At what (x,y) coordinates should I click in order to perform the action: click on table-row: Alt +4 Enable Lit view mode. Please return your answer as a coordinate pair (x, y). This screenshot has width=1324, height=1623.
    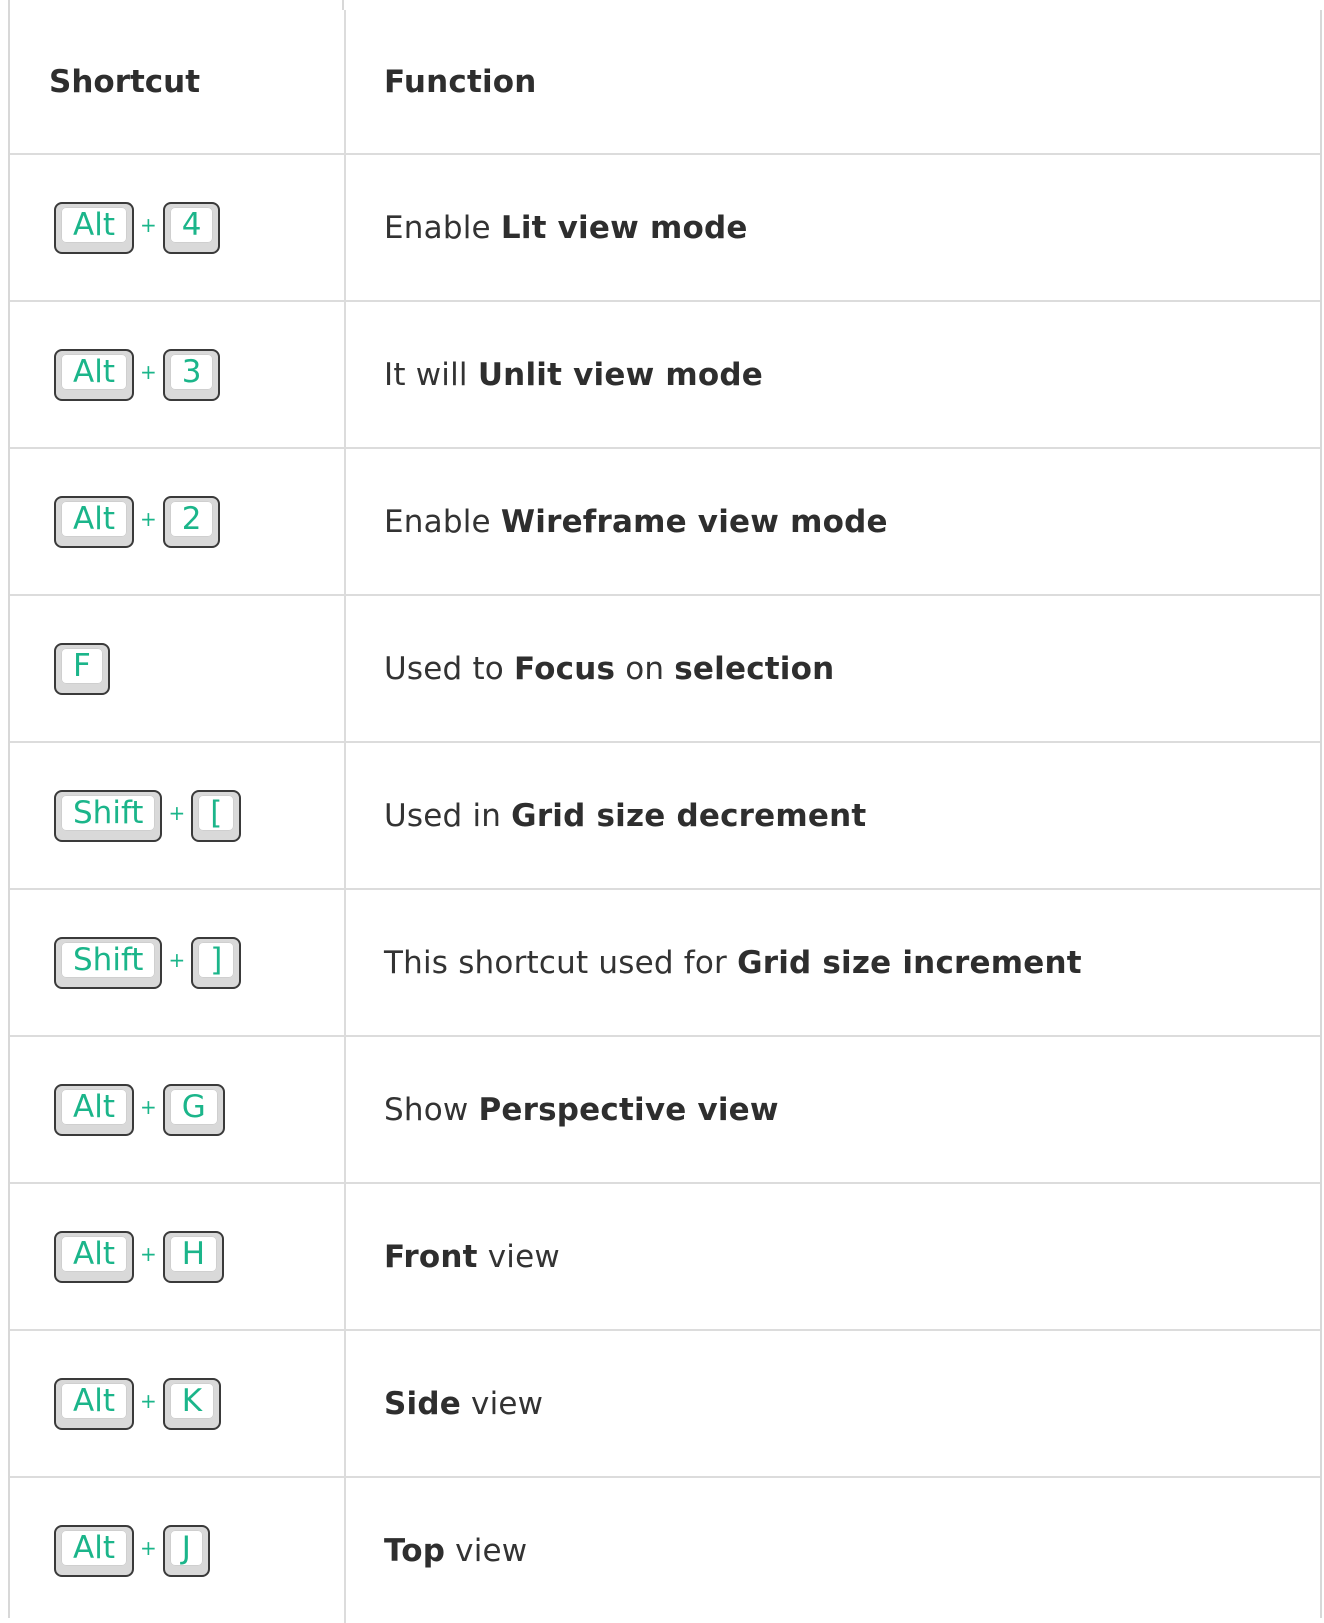
    Looking at the image, I should click on (665, 228).